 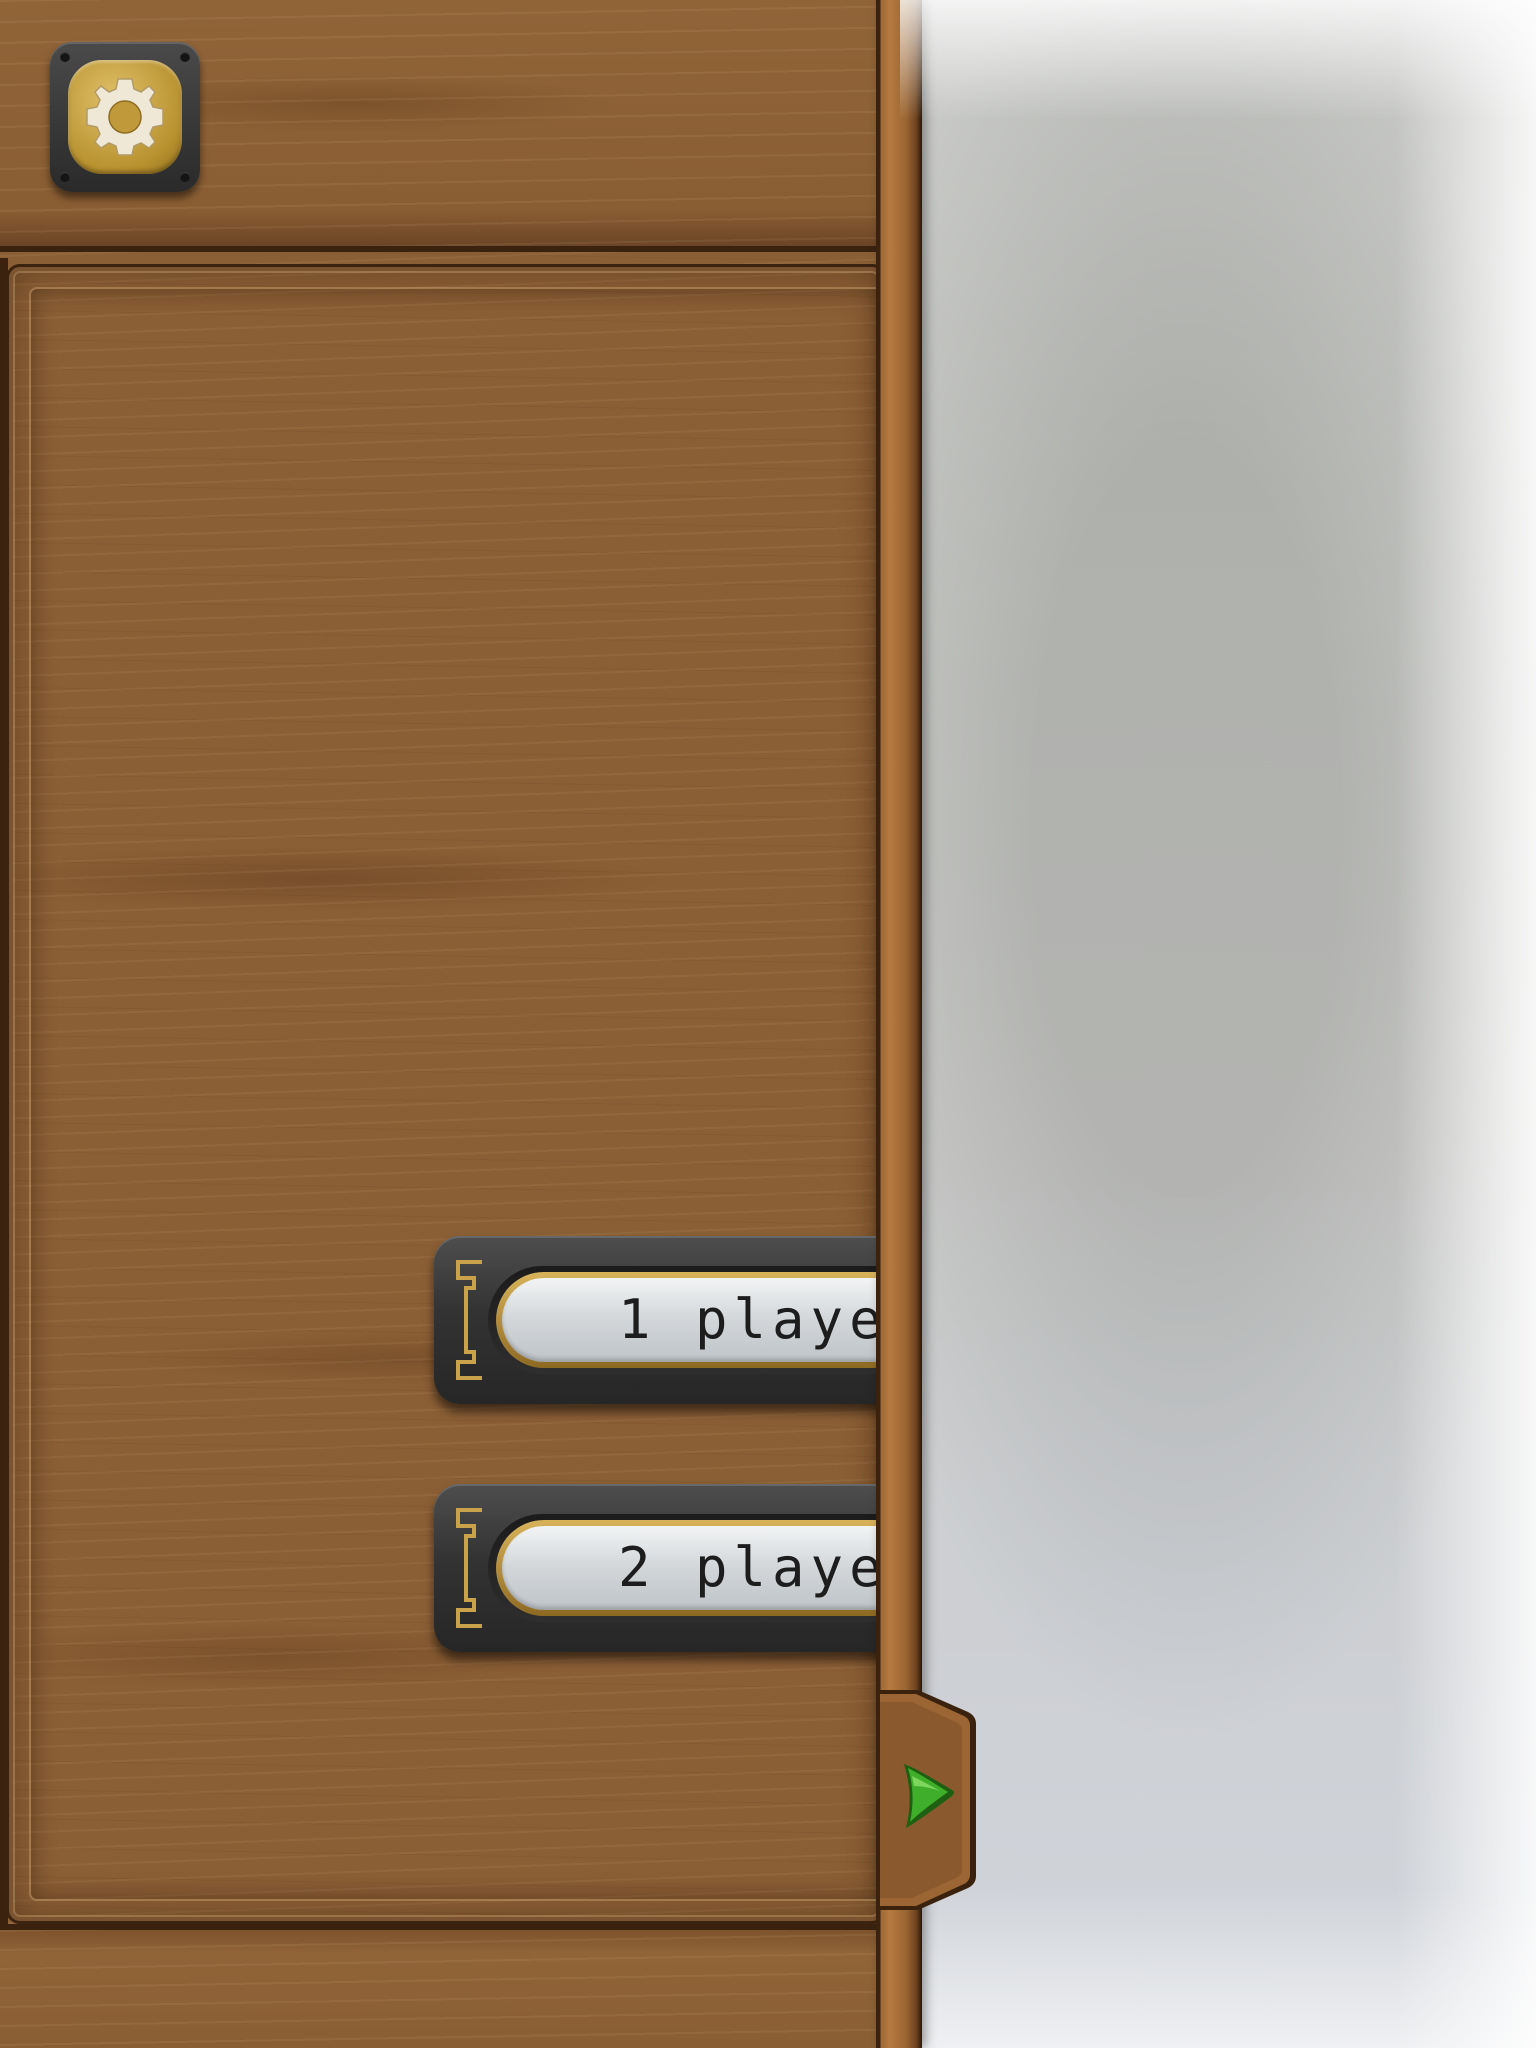 I want to click on next-page-tab, so click(x=930, y=1800).